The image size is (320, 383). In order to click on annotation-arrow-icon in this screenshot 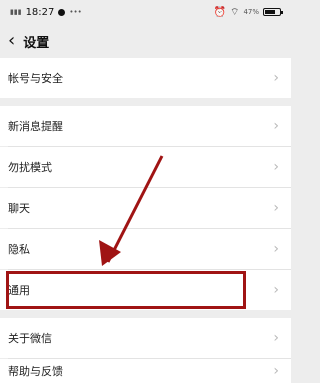, I will do `click(131, 210)`.